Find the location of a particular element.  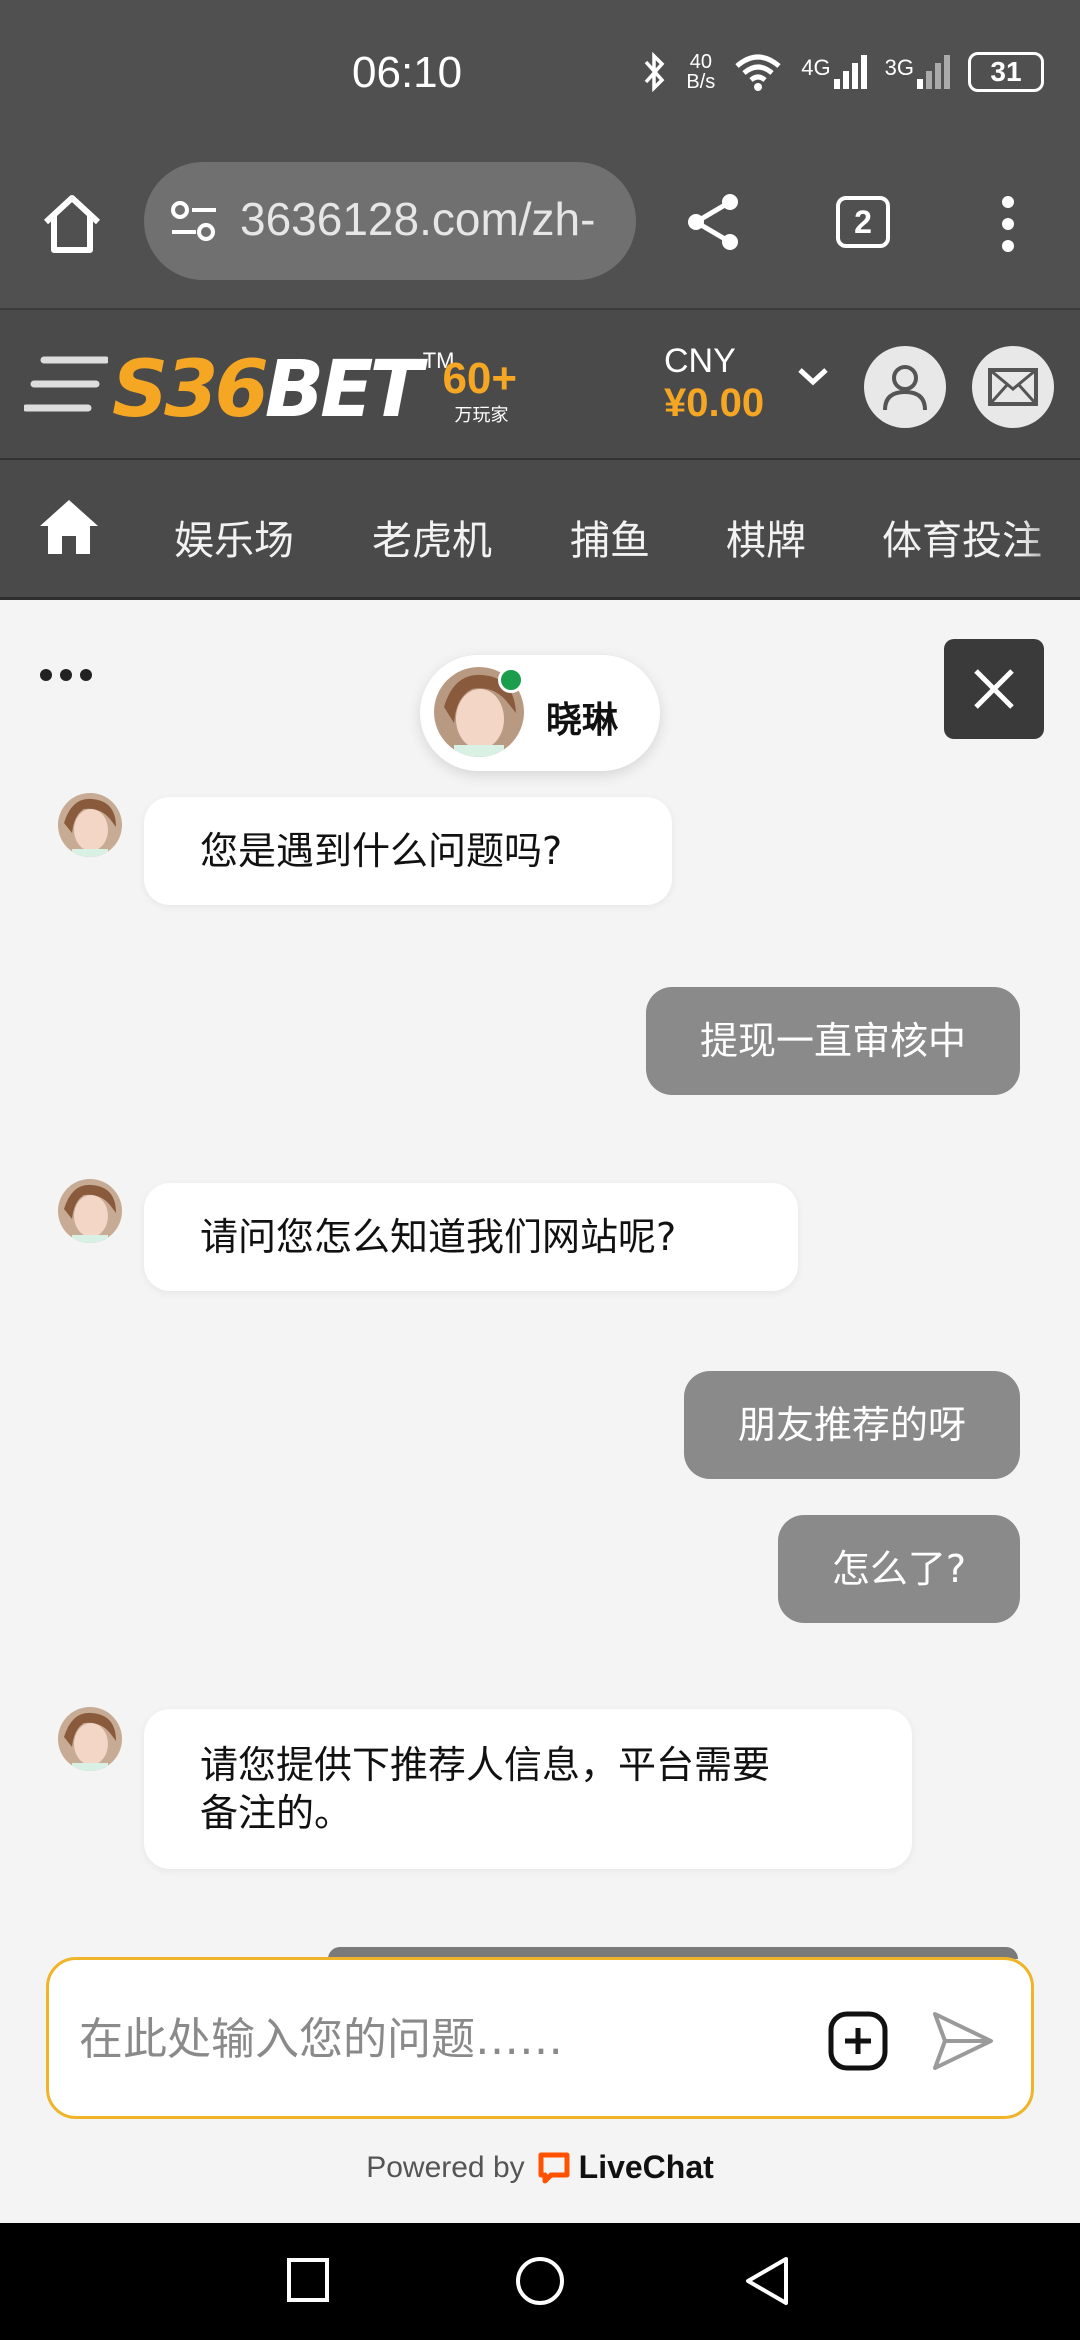

category-nav: 娱乐场 老虎机 捕鱼 棋牌 体育投注 is located at coordinates (540, 530).